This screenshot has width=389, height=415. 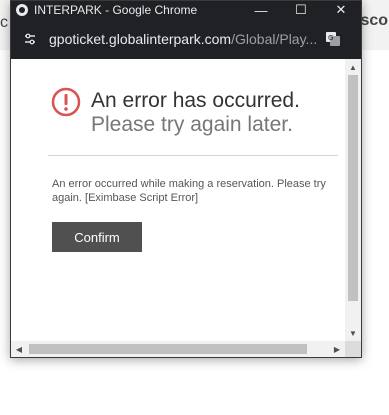 I want to click on horizontal-scroll-thumb, so click(x=168, y=349).